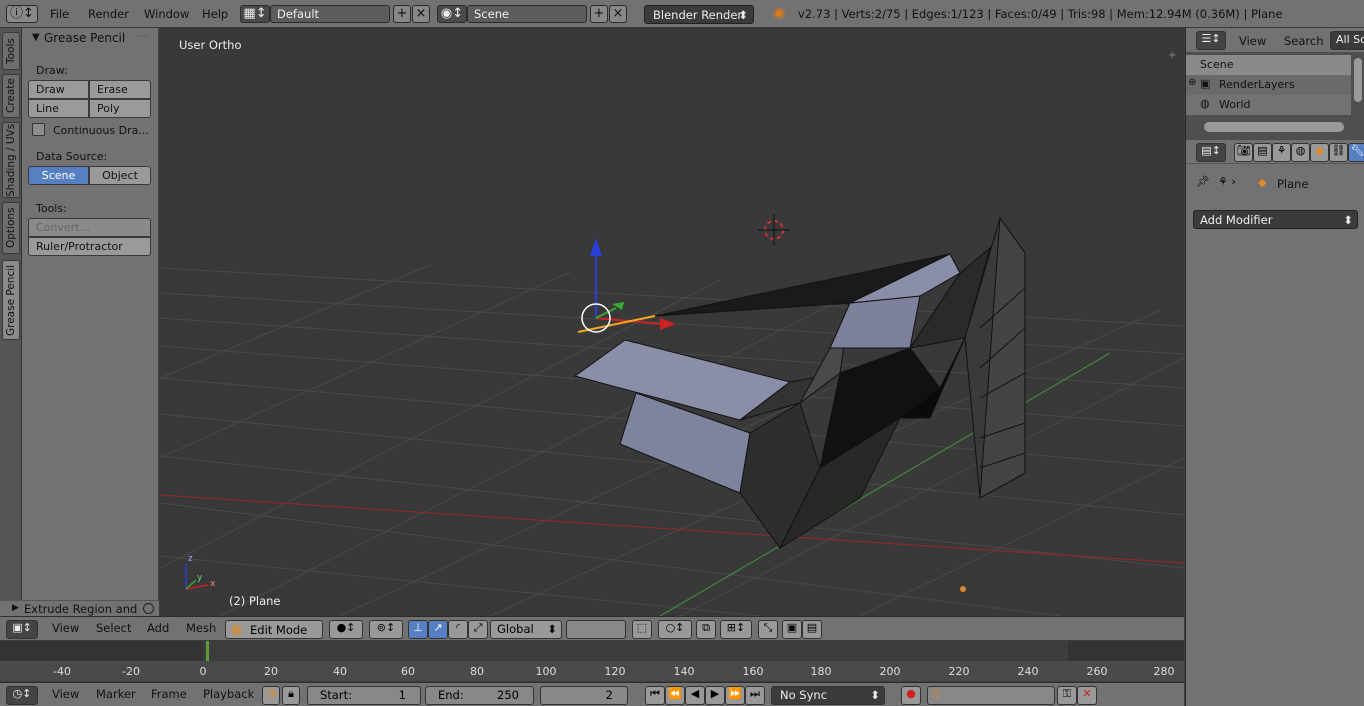 Image resolution: width=1364 pixels, height=706 pixels. What do you see at coordinates (479, 695) in the screenshot?
I see `end-frame-field: End: 250` at bounding box center [479, 695].